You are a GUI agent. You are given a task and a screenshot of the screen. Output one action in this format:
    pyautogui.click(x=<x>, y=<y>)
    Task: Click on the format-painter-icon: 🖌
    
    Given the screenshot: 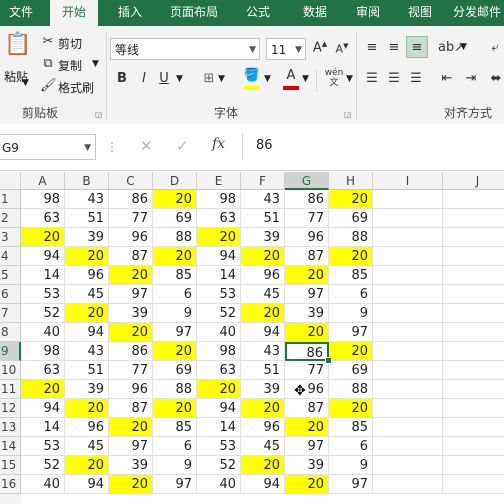 What is the action you would take?
    pyautogui.click(x=48, y=85)
    